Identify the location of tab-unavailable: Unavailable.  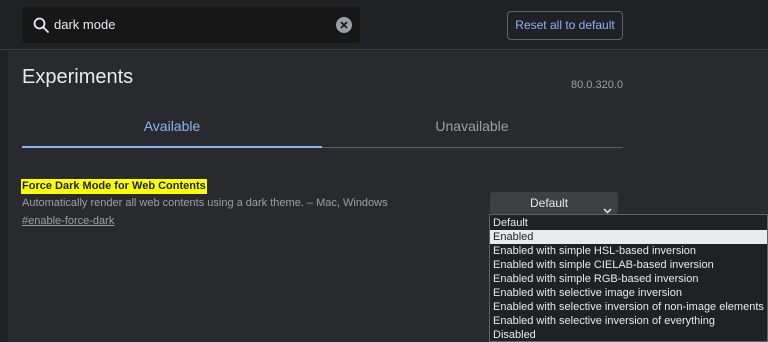
(472, 133).